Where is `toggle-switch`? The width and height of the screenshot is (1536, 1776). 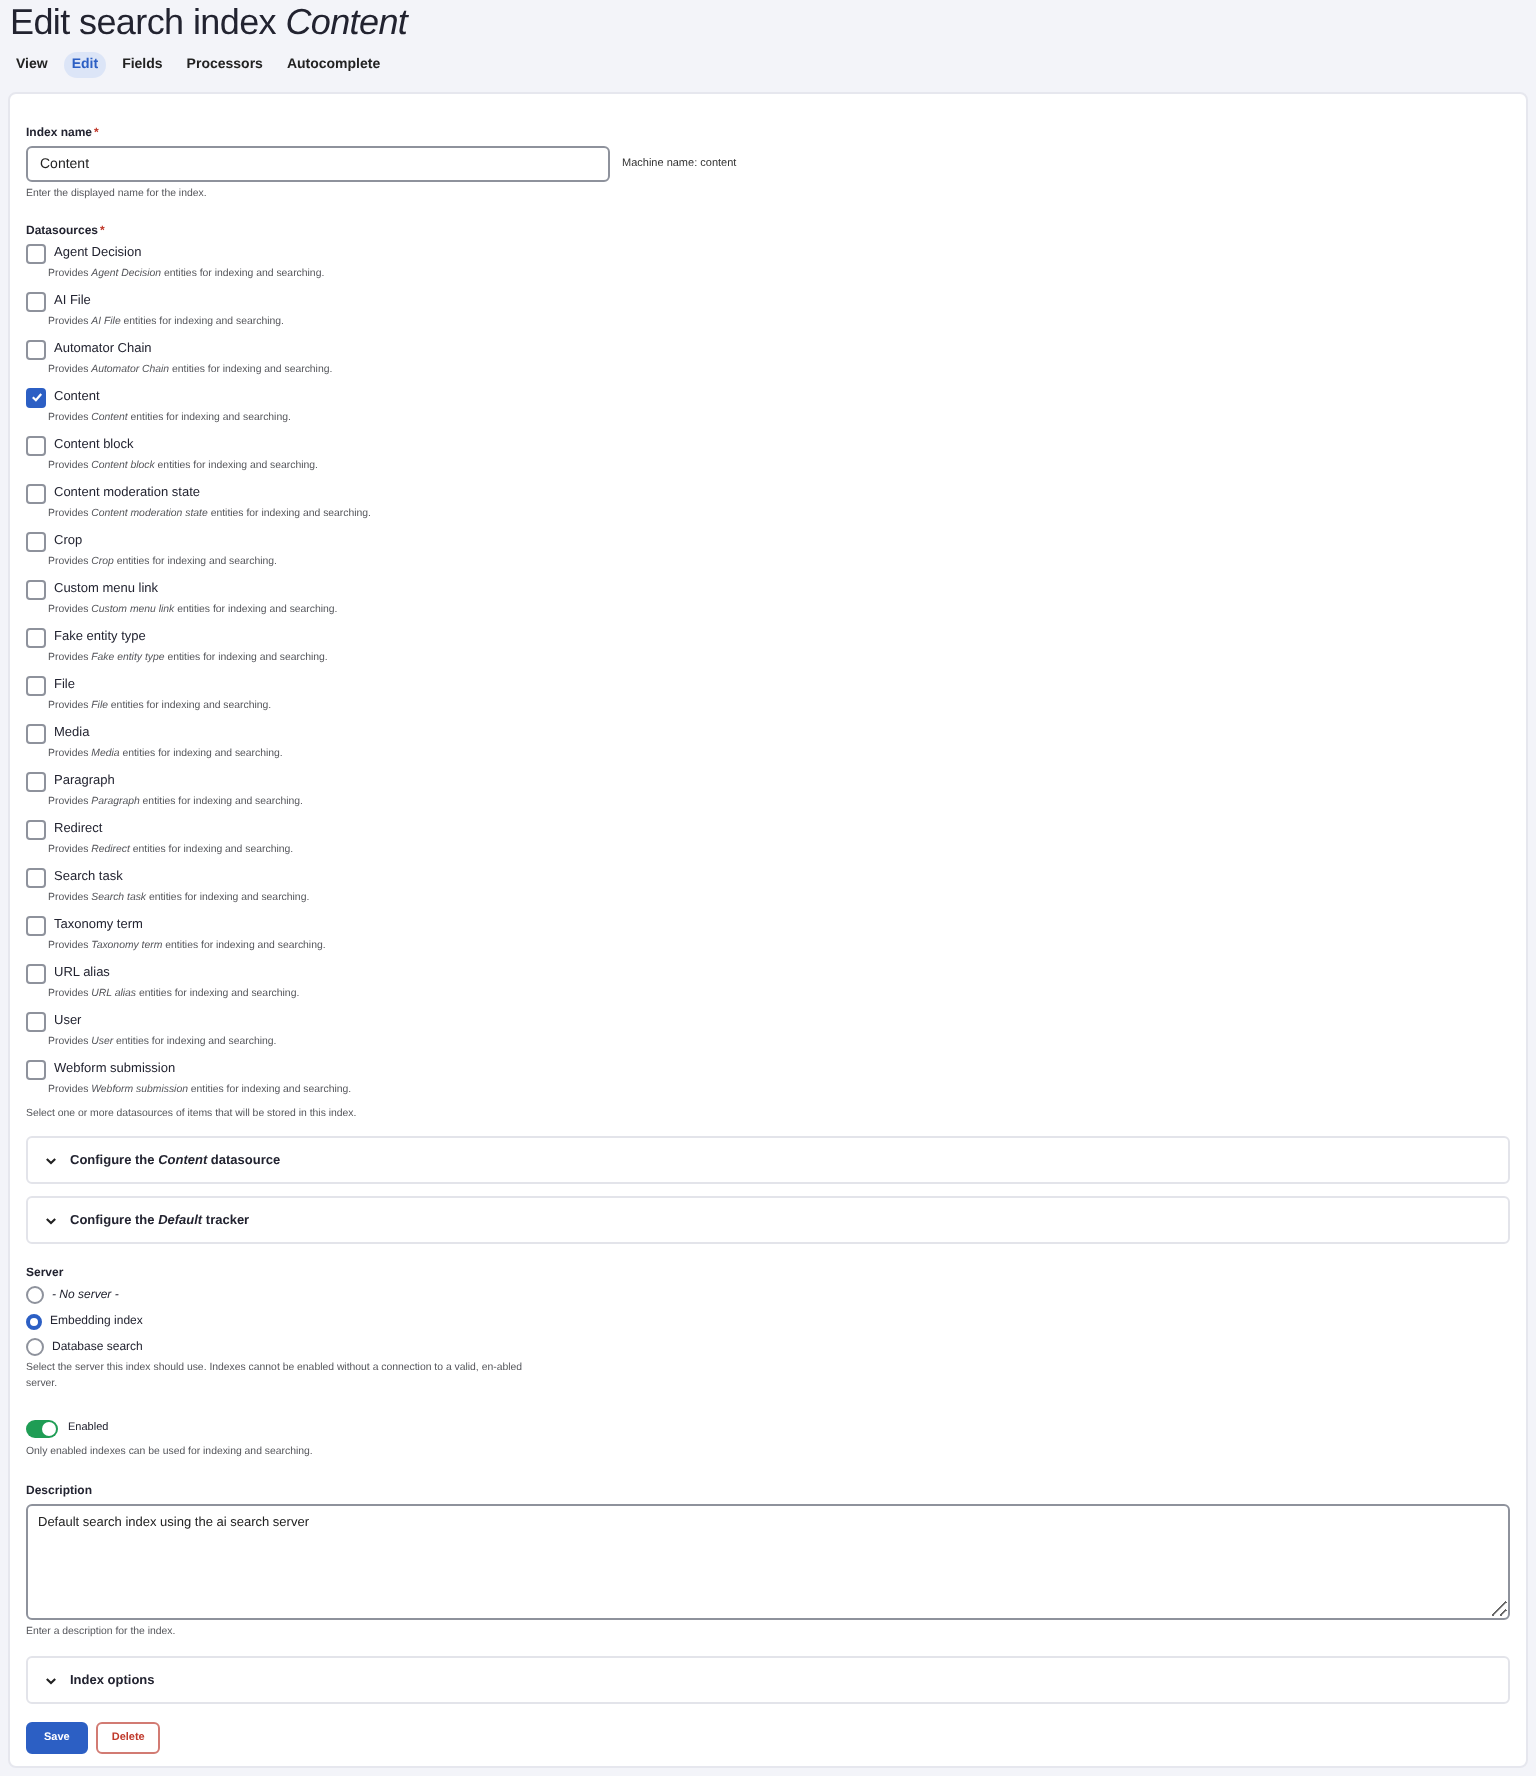 toggle-switch is located at coordinates (42, 1428).